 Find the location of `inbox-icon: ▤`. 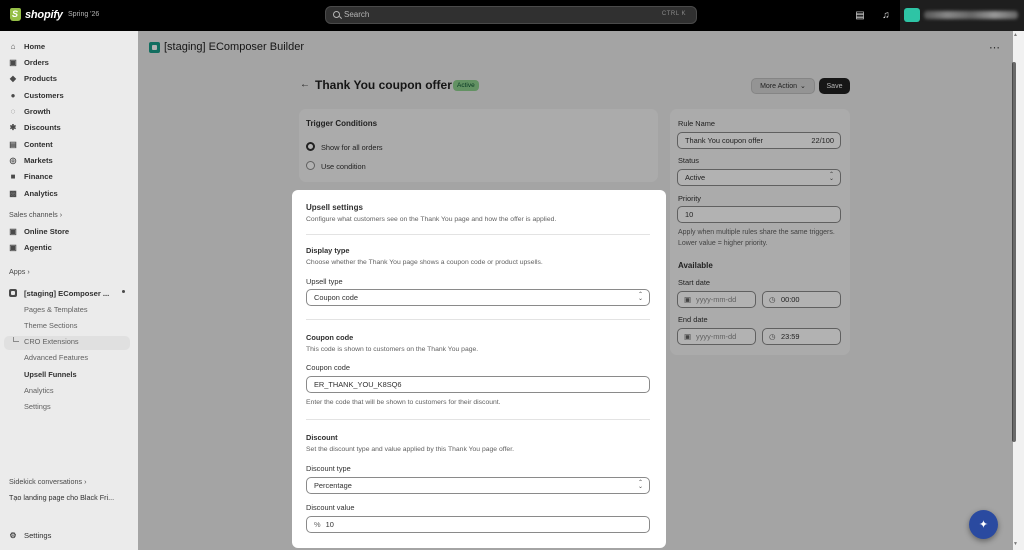

inbox-icon: ▤ is located at coordinates (860, 15).